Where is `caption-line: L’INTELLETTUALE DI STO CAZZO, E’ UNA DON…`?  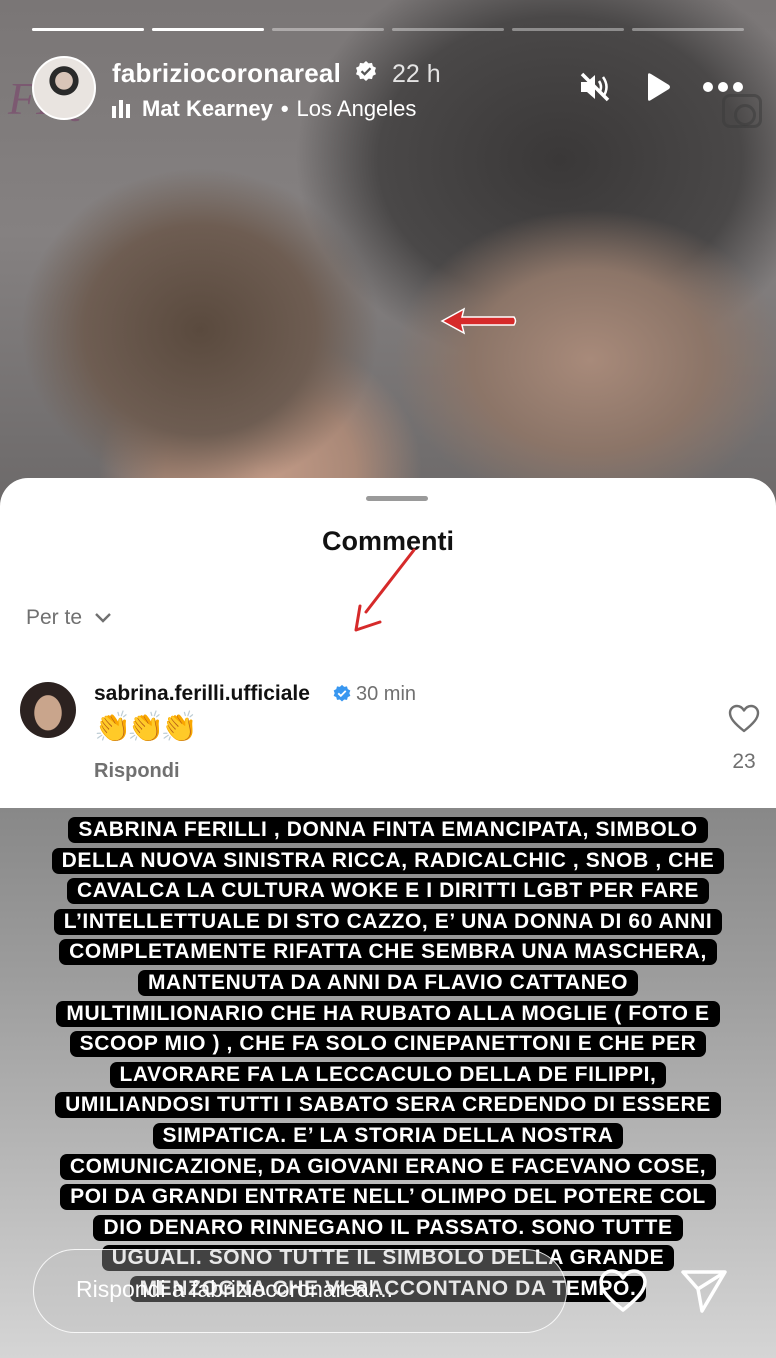
caption-line: L’INTELLETTUALE DI STO CAZZO, E’ UNA DON… is located at coordinates (388, 921).